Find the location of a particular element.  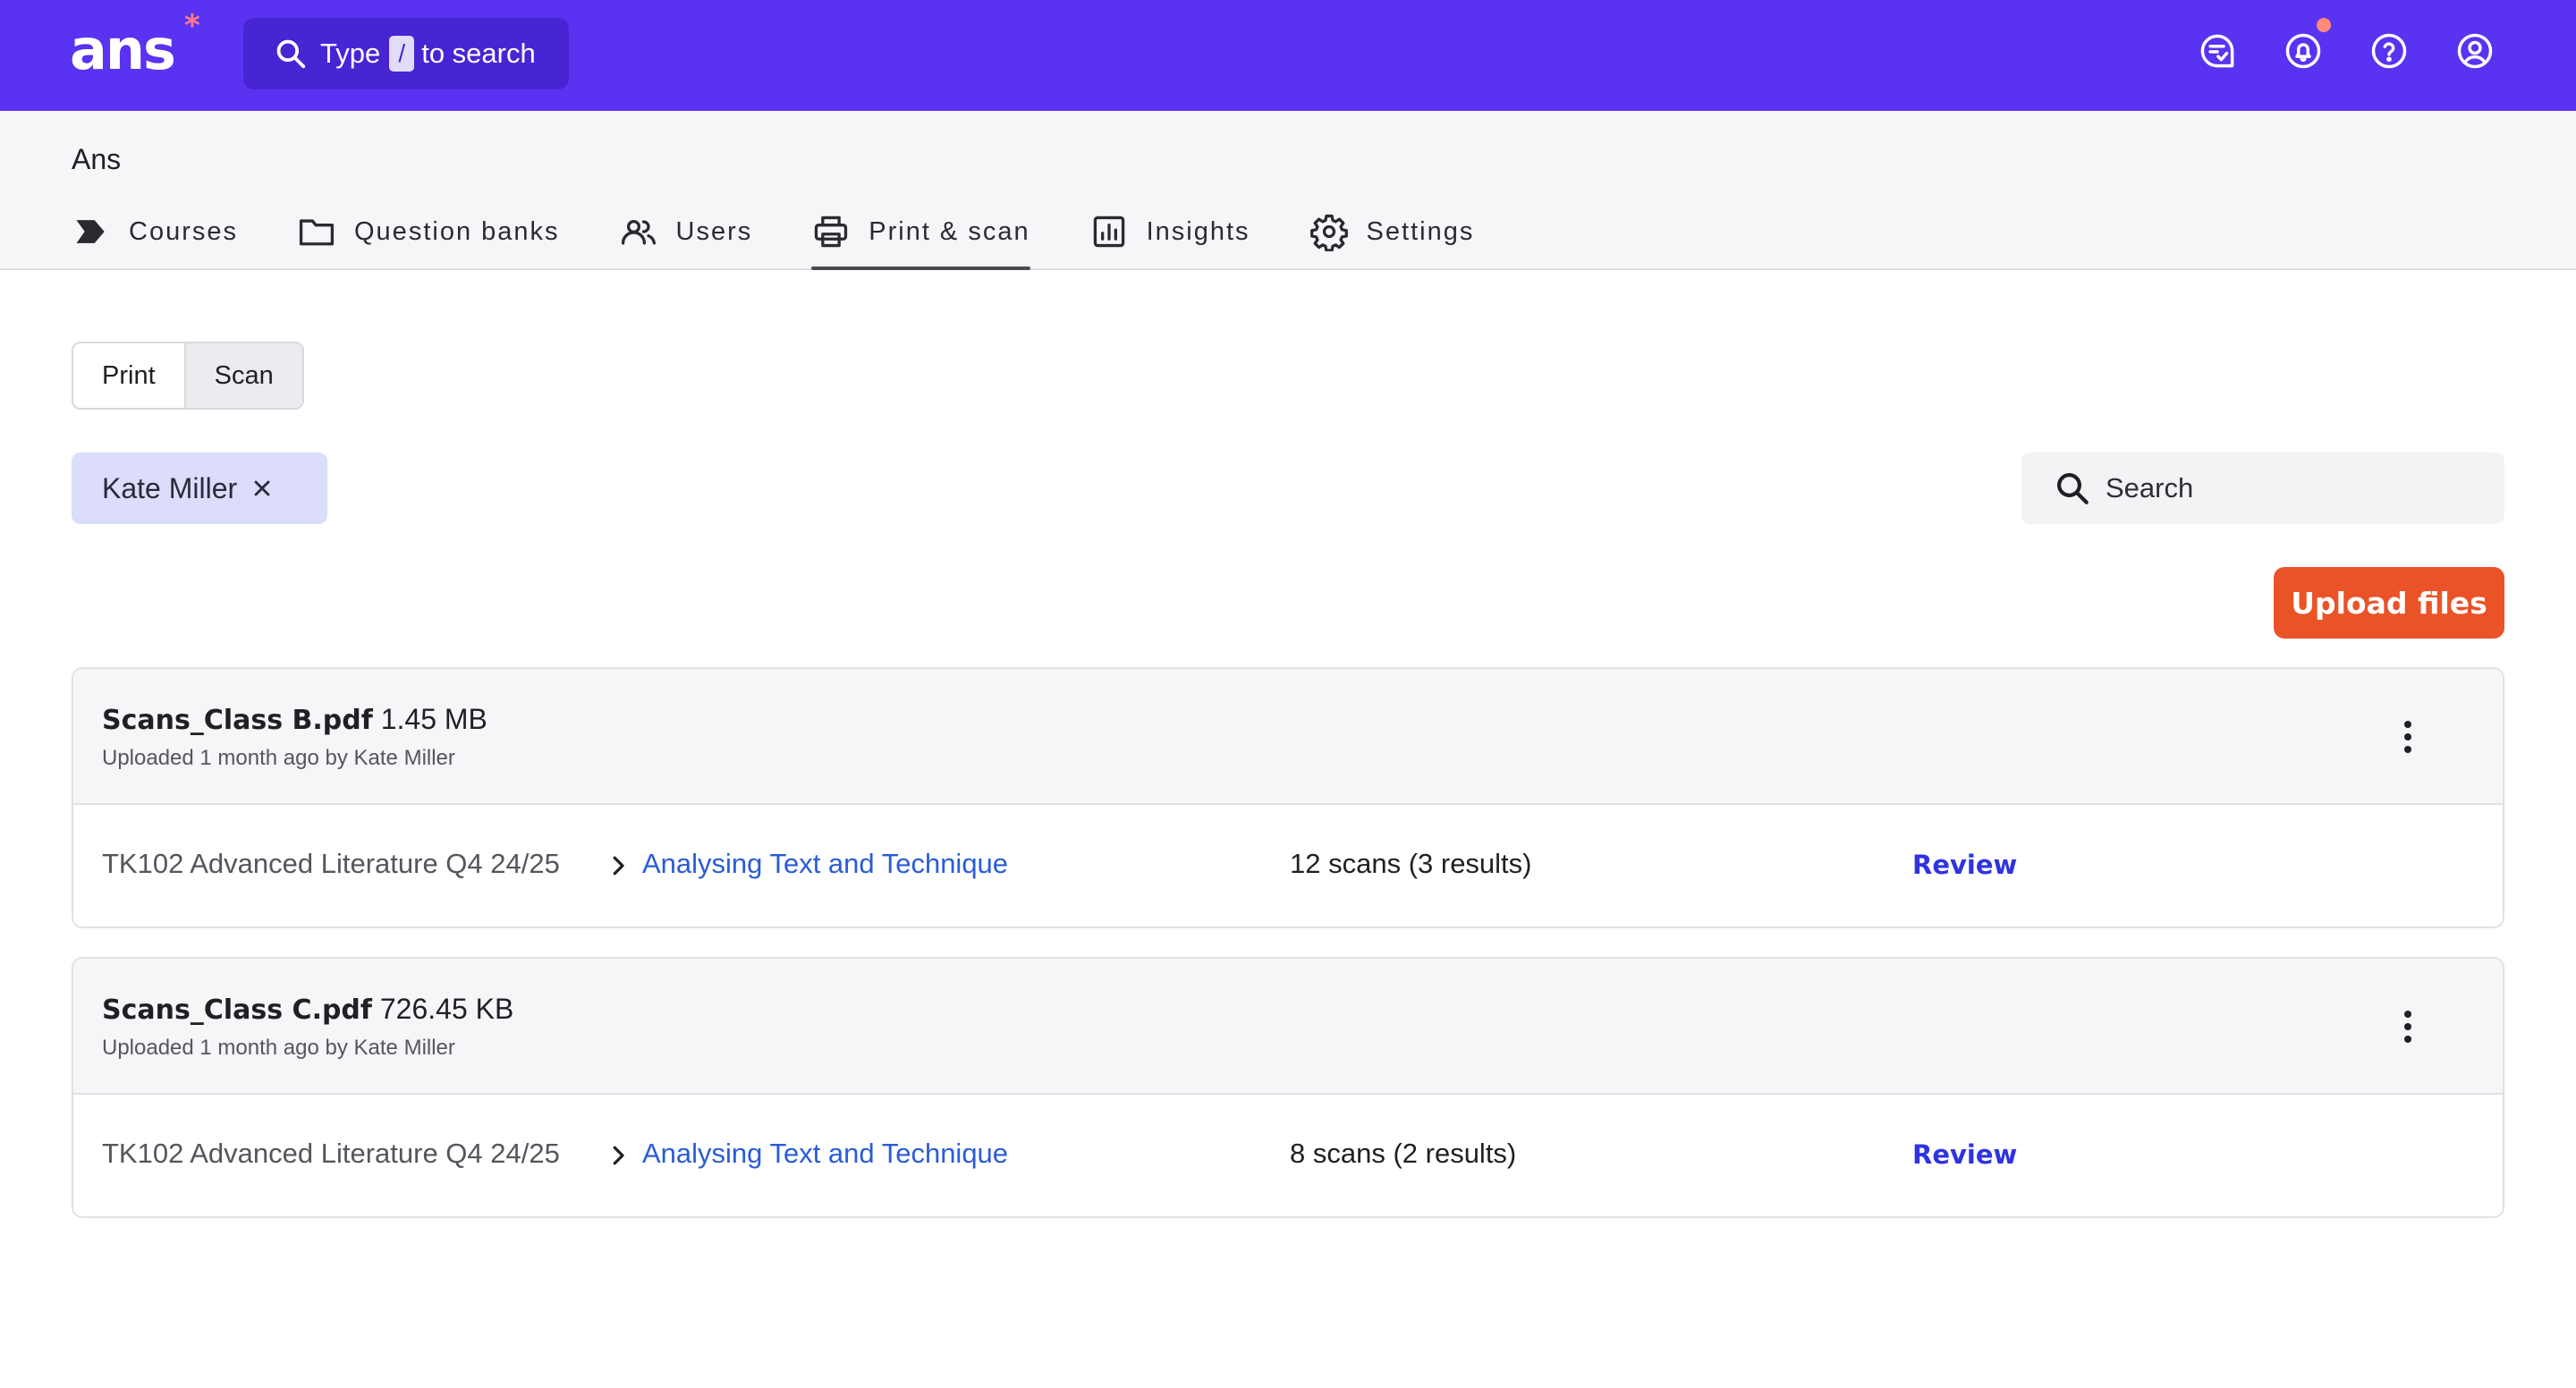

notification-dot is located at coordinates (2324, 25).